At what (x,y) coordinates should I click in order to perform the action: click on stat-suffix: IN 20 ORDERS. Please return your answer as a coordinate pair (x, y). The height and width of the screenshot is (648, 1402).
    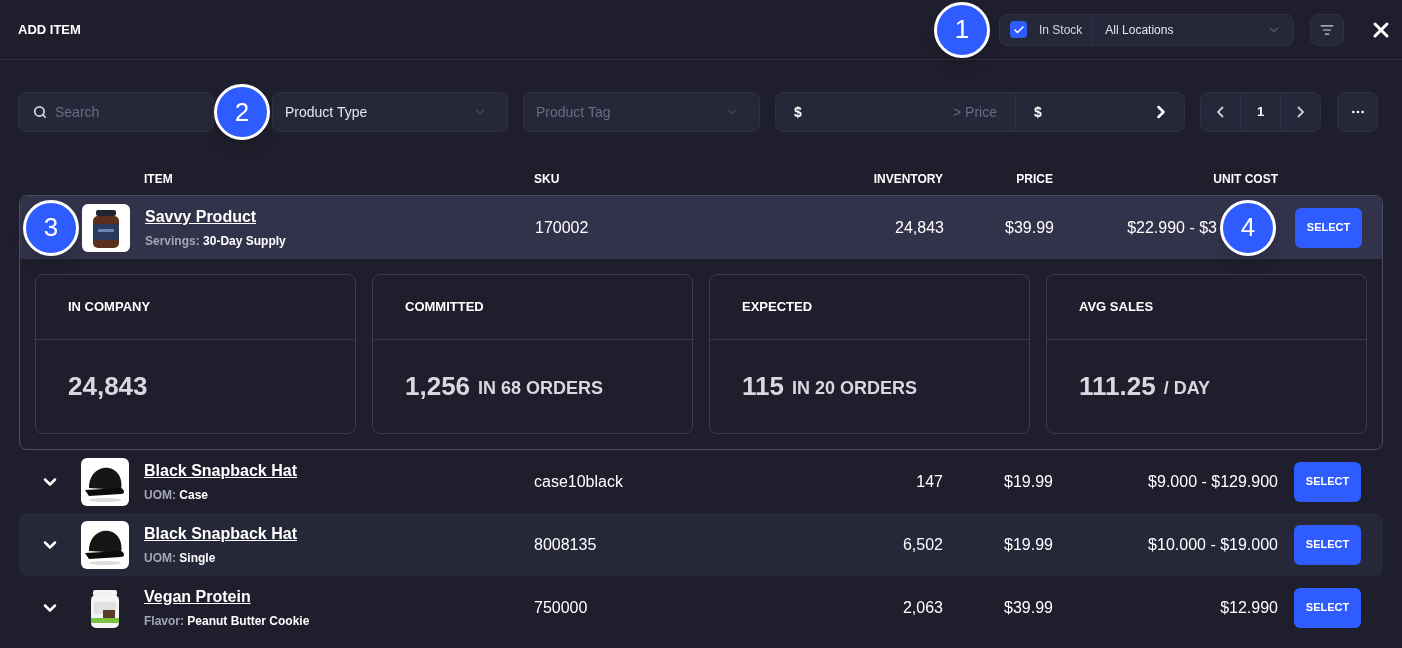
    Looking at the image, I should click on (854, 388).